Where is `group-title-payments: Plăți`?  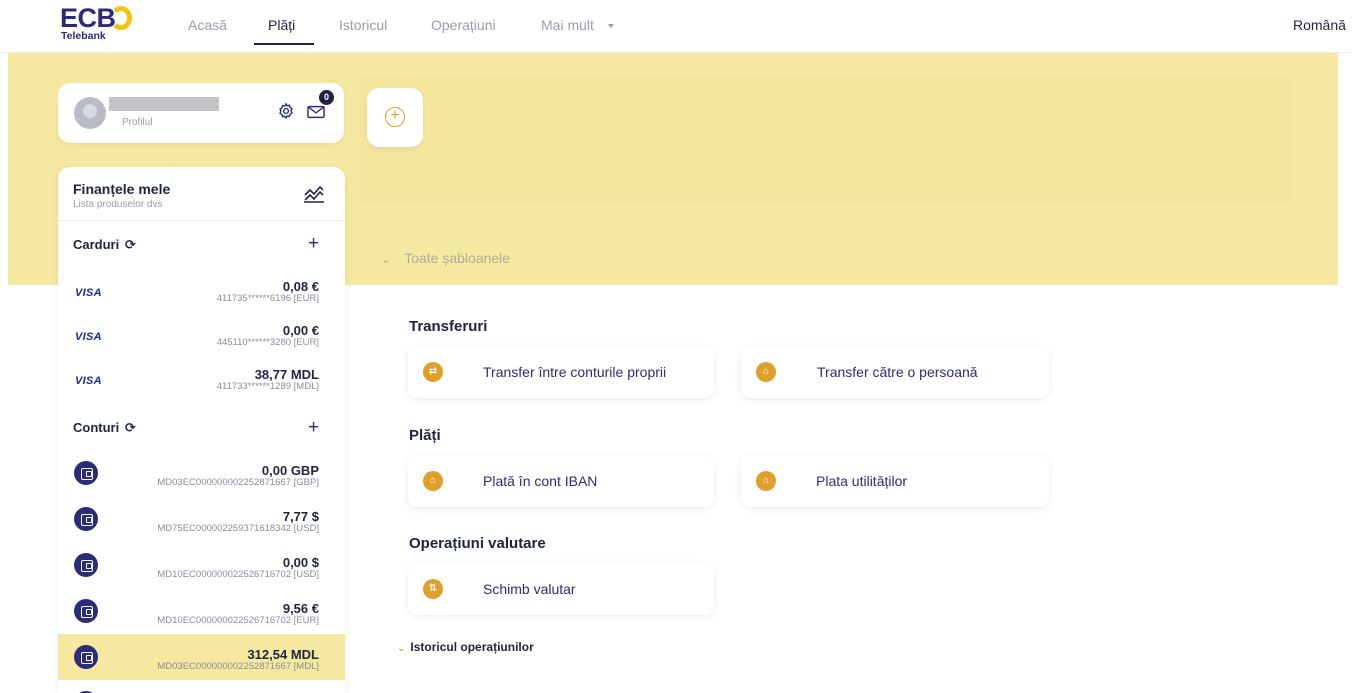
group-title-payments: Plăți is located at coordinates (425, 435).